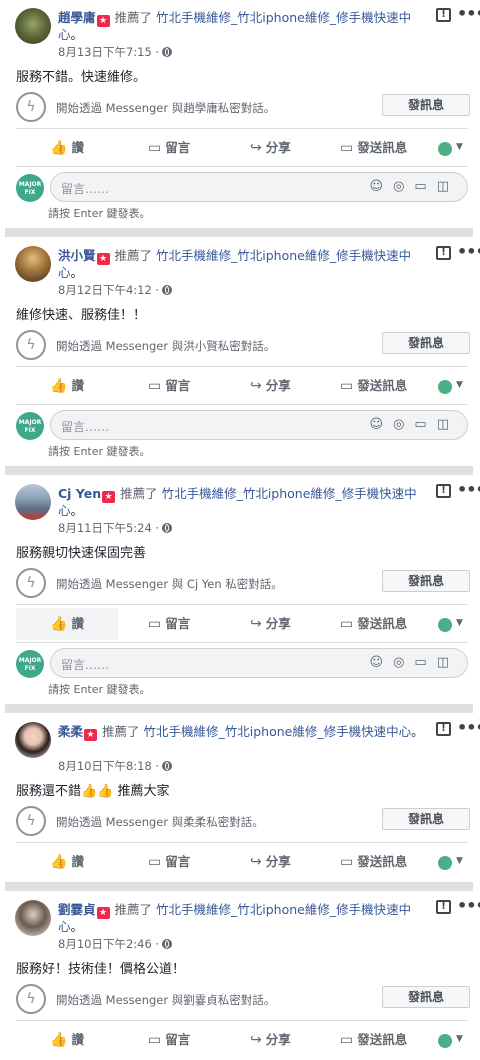 Image resolution: width=480 pixels, height=1060 pixels. What do you see at coordinates (243, 110) in the screenshot?
I see `messenger-prompt: ϟ 開始透過 Messenger 與趙學庸私密對話。 發訊息` at bounding box center [243, 110].